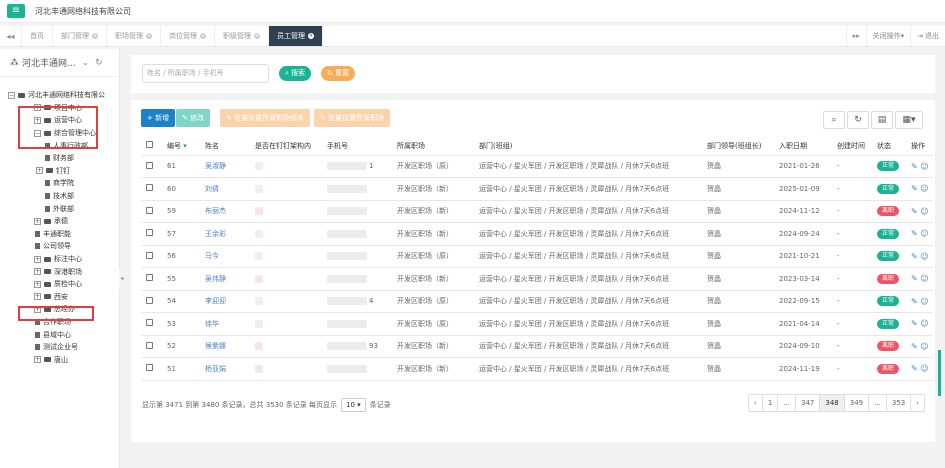 The height and width of the screenshot is (468, 945). I want to click on employee-name: 刘倩, so click(230, 189).